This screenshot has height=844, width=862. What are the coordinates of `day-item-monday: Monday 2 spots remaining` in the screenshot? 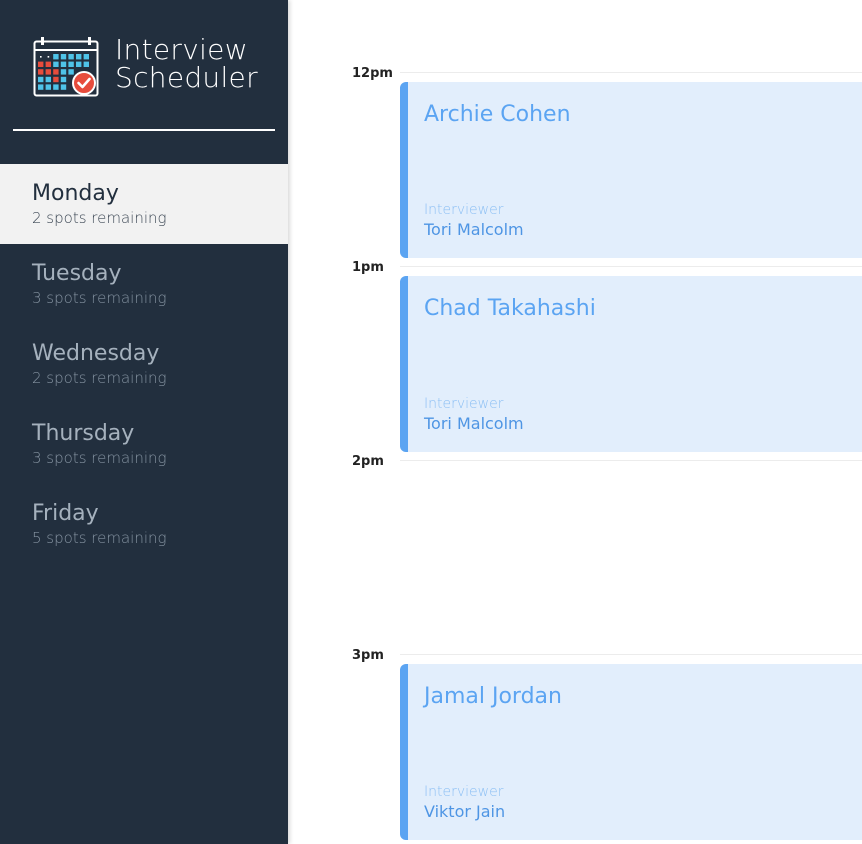 It's located at (144, 204).